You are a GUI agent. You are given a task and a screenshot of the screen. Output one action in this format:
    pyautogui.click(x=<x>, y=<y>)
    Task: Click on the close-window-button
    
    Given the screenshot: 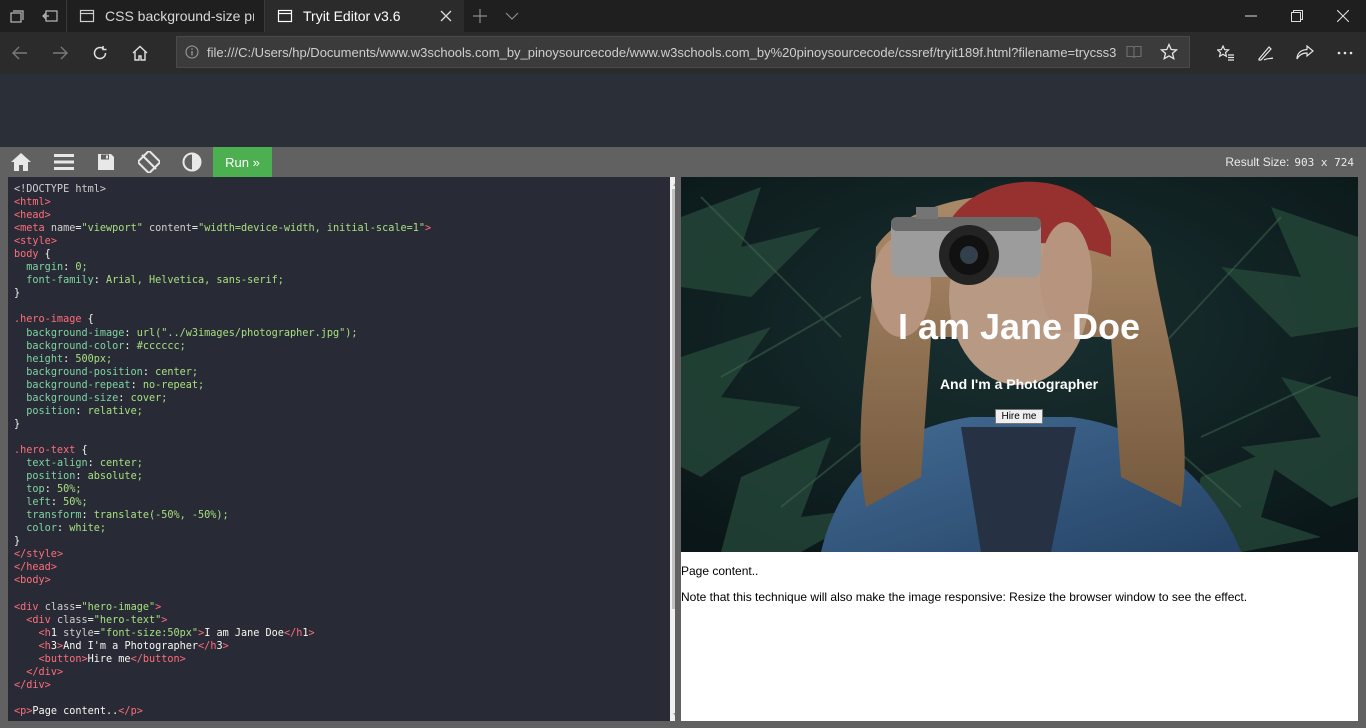 What is the action you would take?
    pyautogui.click(x=1343, y=16)
    